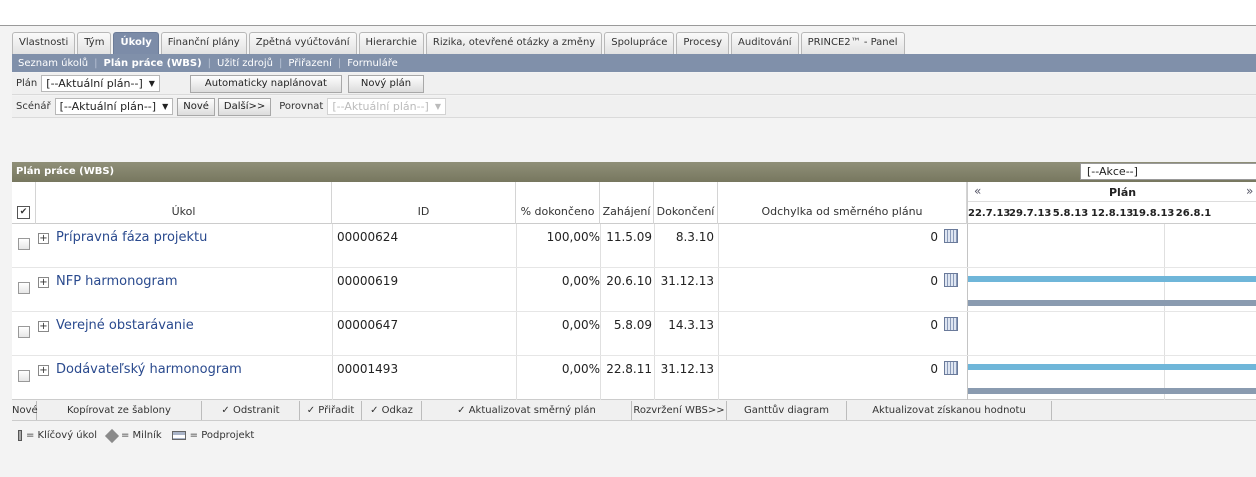 This screenshot has height=477, width=1256. I want to click on tab-hierarchie: Hierarchie, so click(391, 43).